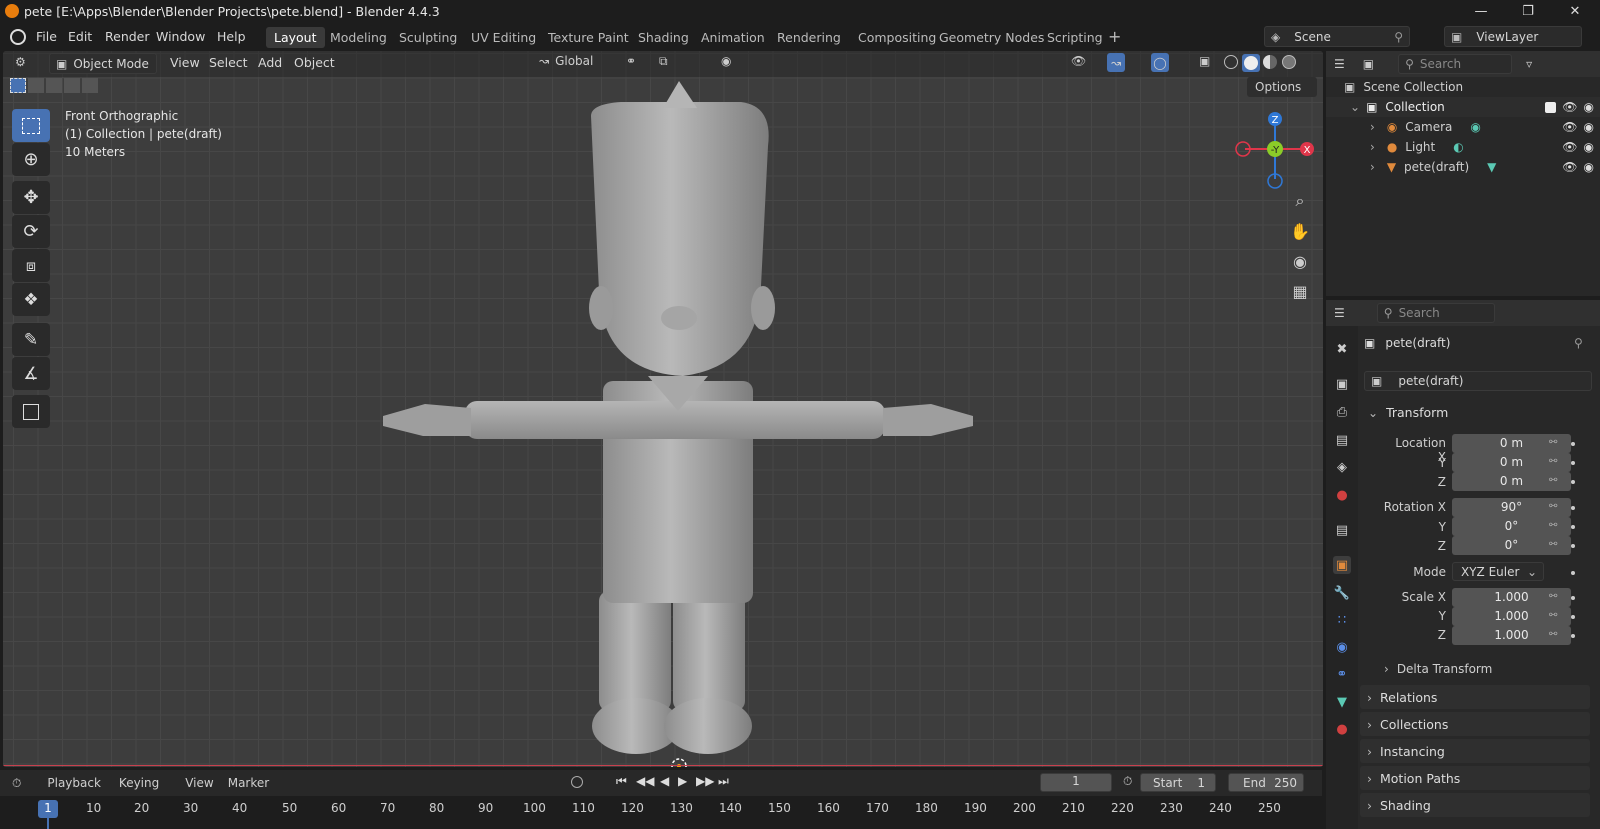  Describe the element at coordinates (31, 265) in the screenshot. I see `scale-tool: ⧈` at that location.